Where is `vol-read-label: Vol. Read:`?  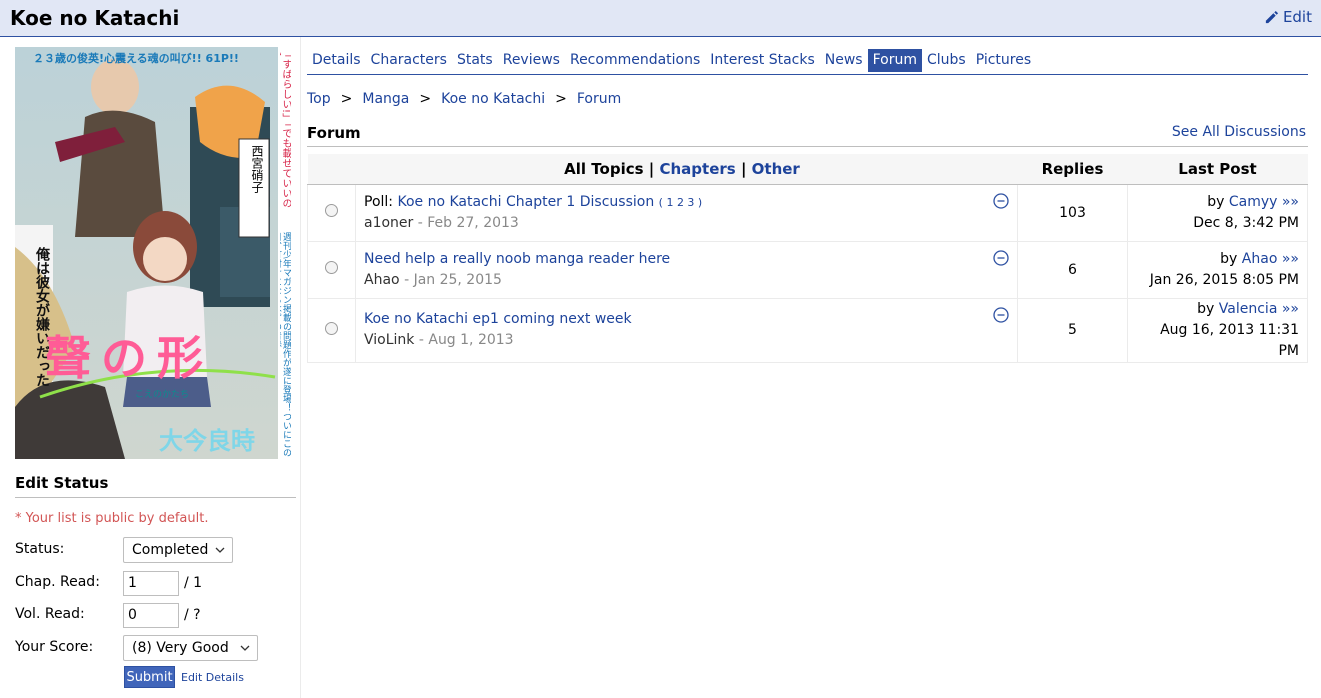 vol-read-label: Vol. Read: is located at coordinates (50, 614).